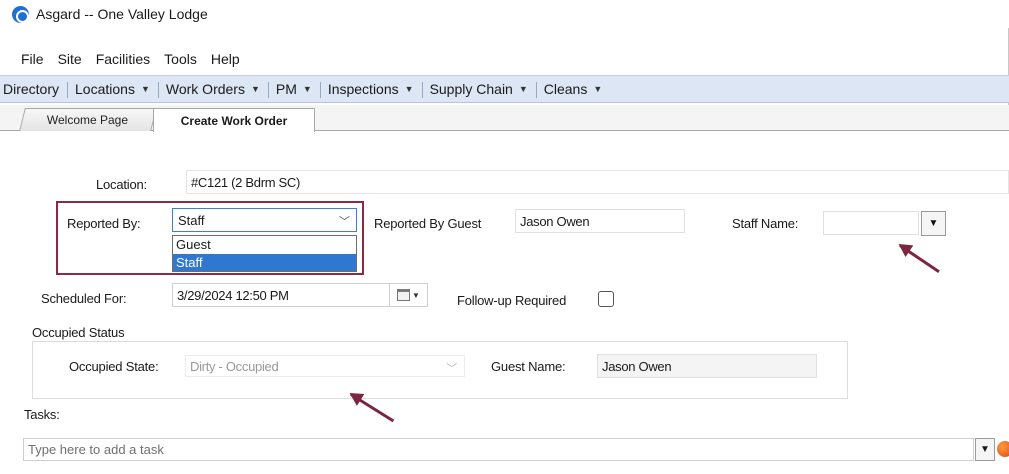 The height and width of the screenshot is (474, 1009). What do you see at coordinates (504, 14) in the screenshot?
I see `title-bar: Asgard -- One Valley Lodge` at bounding box center [504, 14].